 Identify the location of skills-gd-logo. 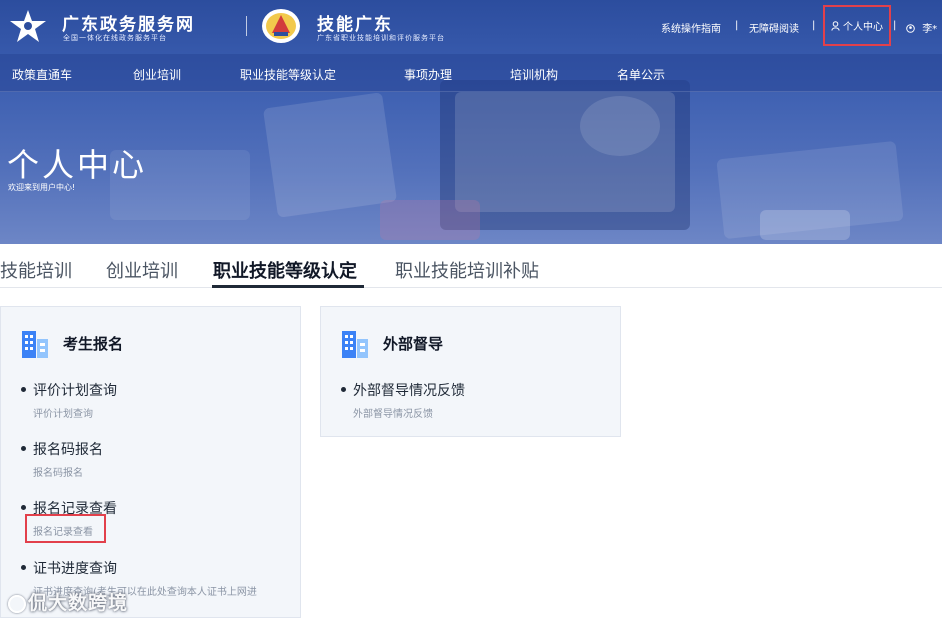
(281, 26).